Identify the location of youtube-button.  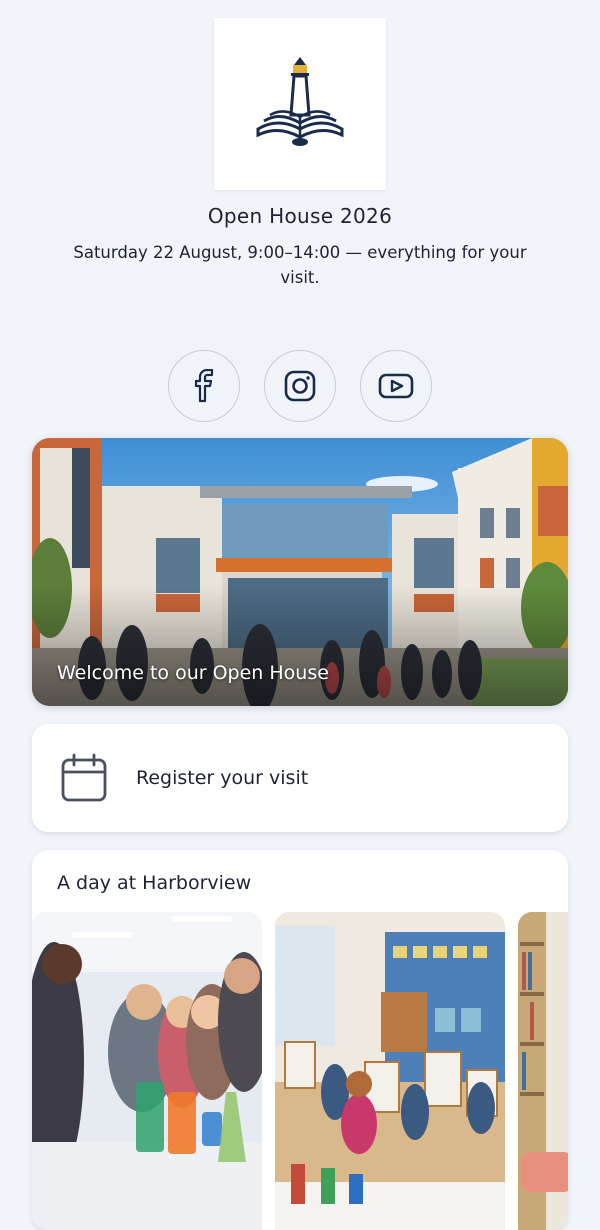
(396, 386).